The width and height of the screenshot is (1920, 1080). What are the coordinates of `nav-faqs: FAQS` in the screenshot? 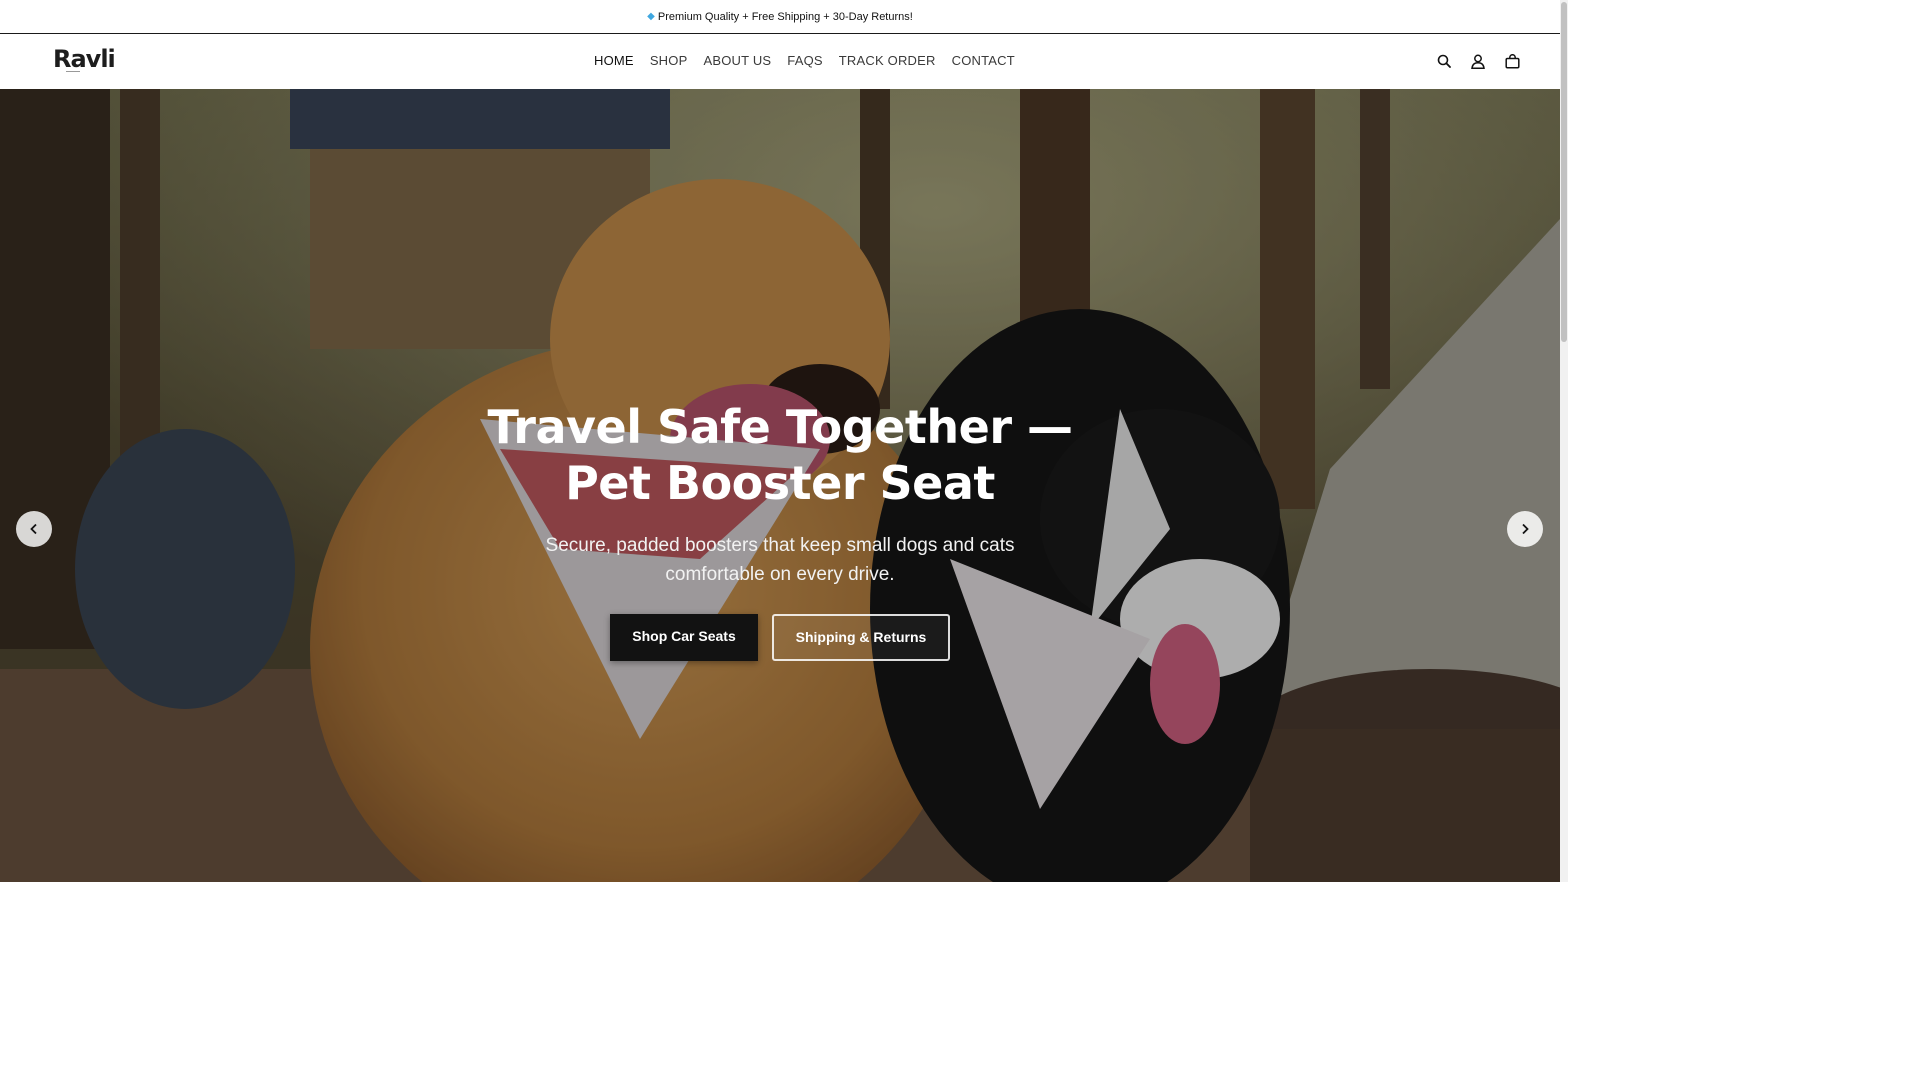 It's located at (804, 60).